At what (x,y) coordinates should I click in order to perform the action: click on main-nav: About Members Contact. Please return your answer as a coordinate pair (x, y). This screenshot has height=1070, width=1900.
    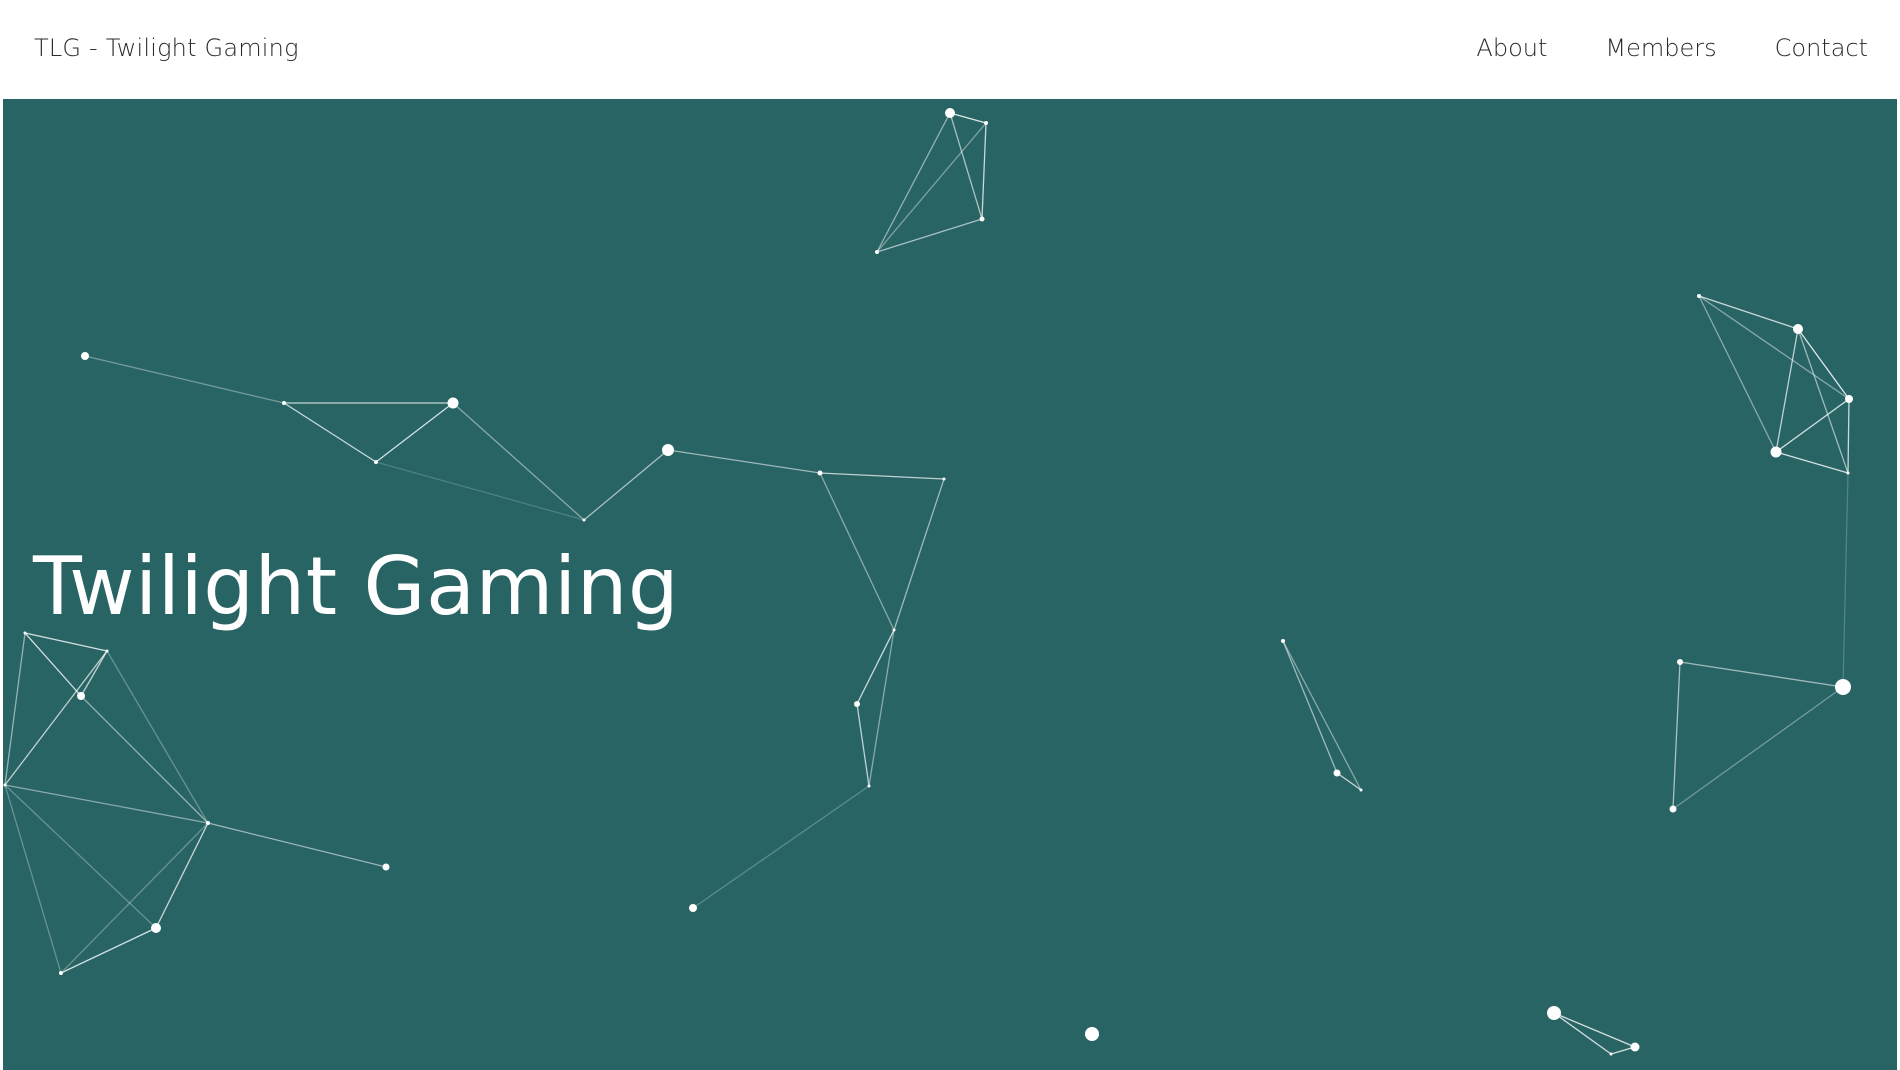
    Looking at the image, I should click on (1672, 48).